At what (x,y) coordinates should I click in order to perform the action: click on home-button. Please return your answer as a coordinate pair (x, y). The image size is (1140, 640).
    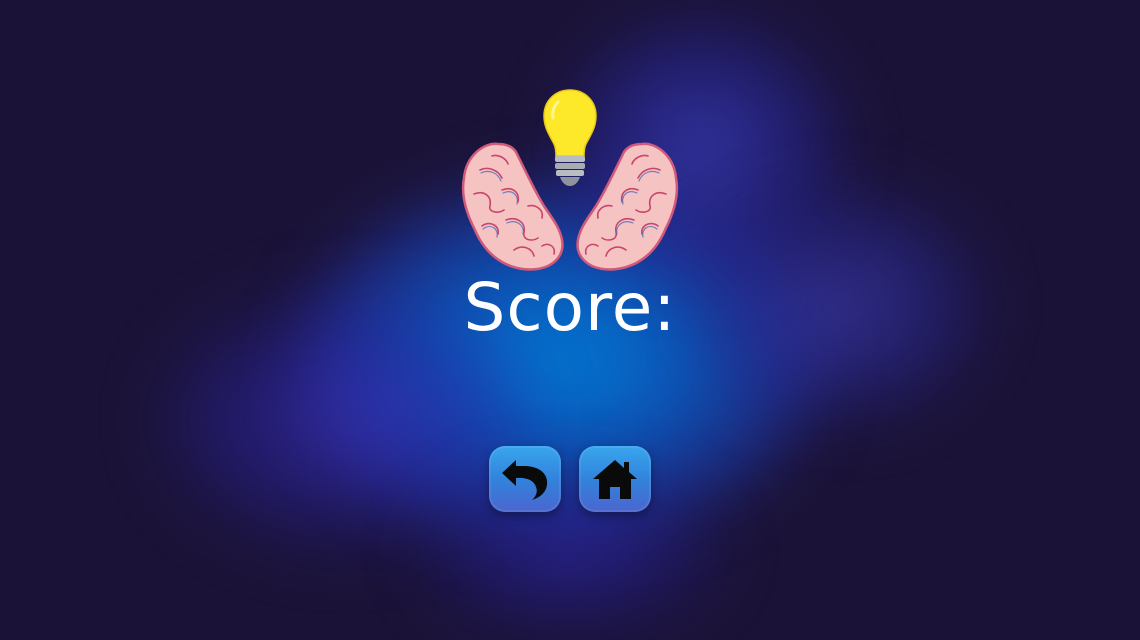
    Looking at the image, I should click on (615, 479).